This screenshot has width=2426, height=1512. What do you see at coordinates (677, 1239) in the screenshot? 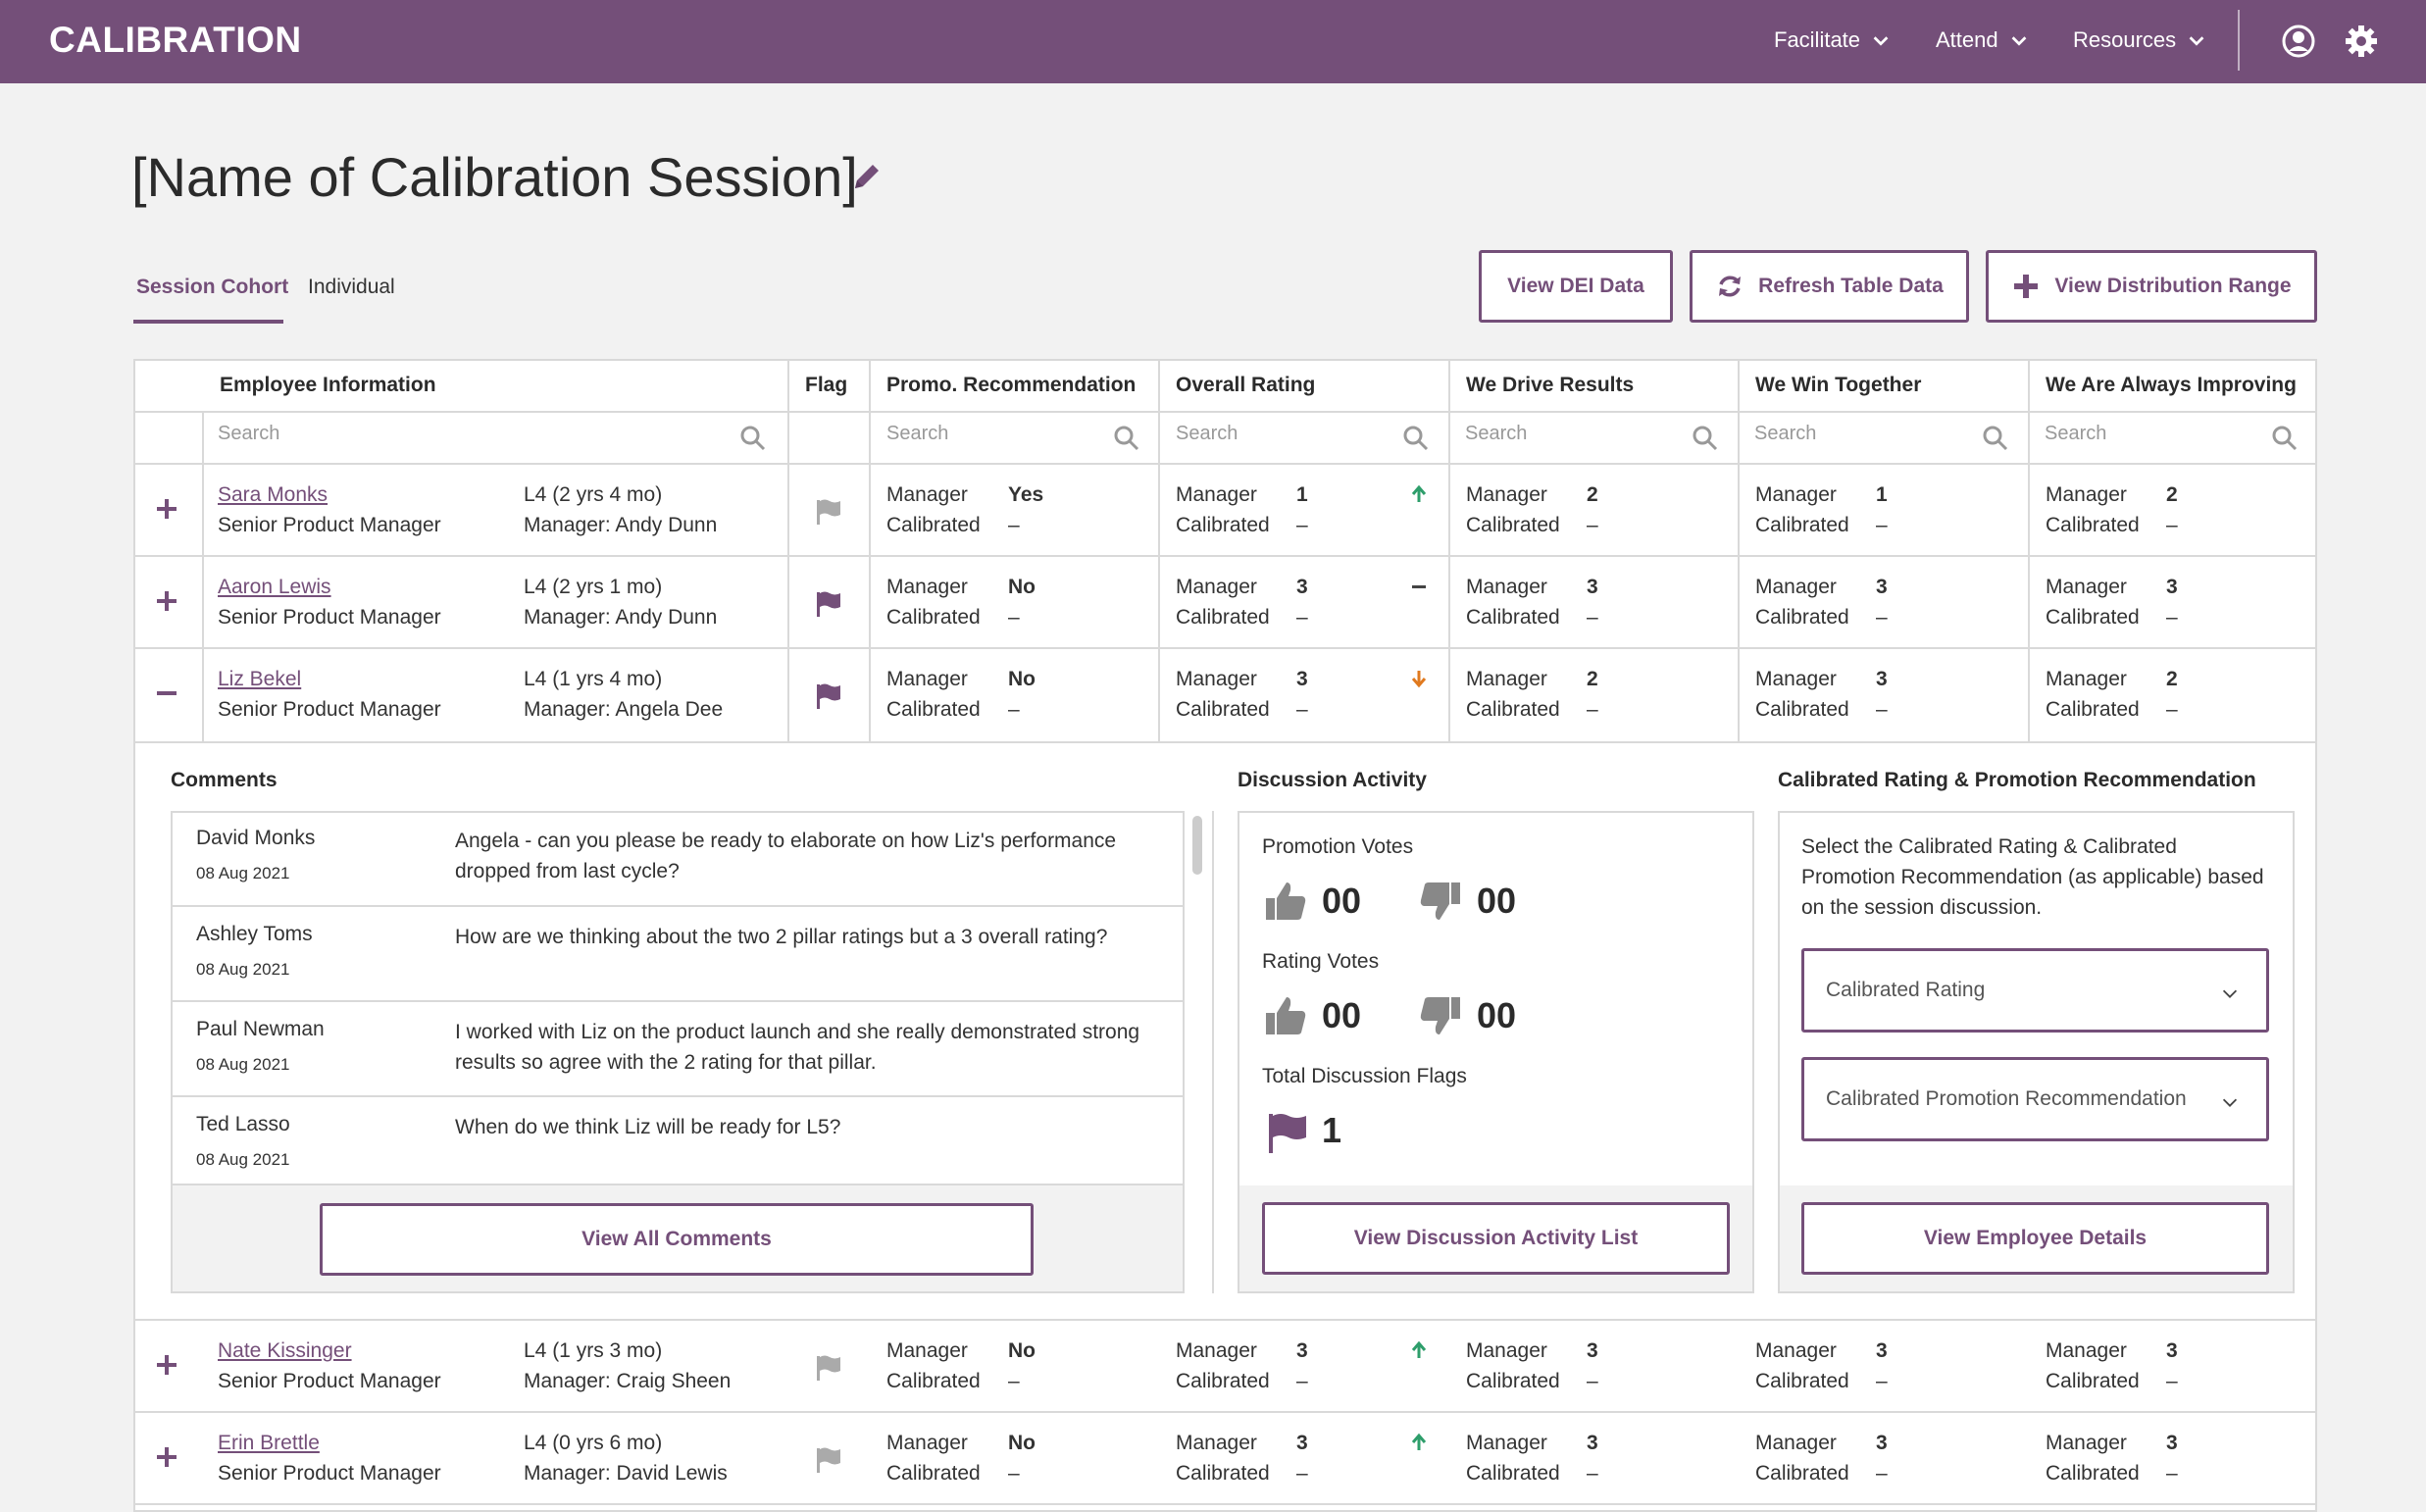
I see `view-all-comments-button: View All Comments` at bounding box center [677, 1239].